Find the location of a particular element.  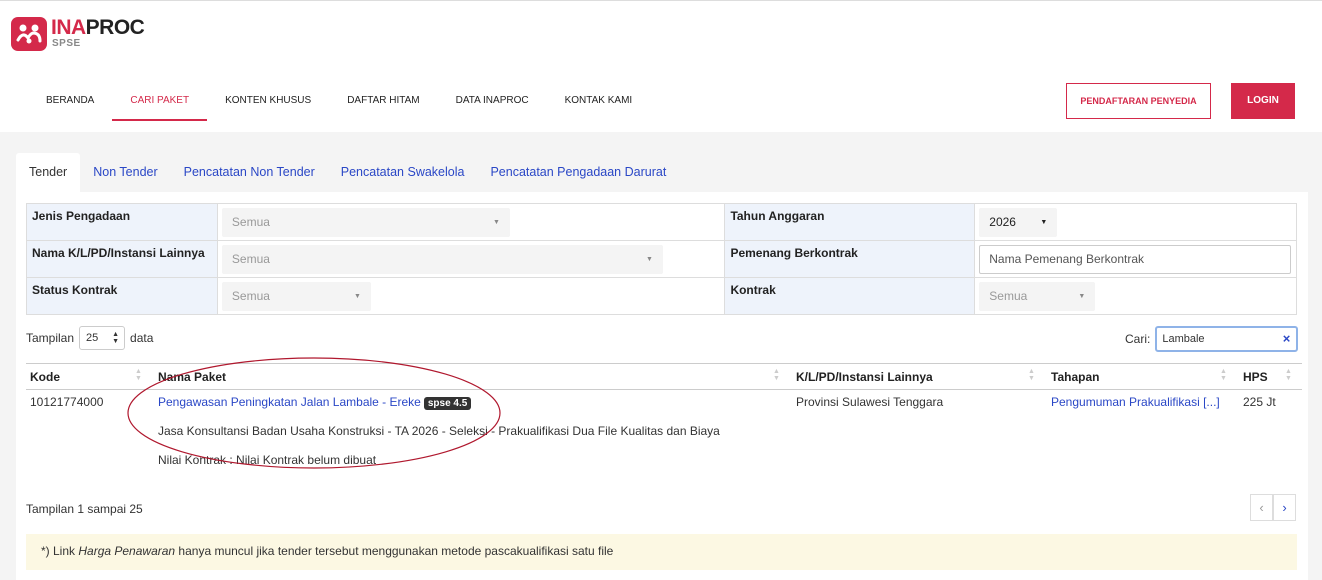

instansi-select: Semua ▼ is located at coordinates (442, 259).